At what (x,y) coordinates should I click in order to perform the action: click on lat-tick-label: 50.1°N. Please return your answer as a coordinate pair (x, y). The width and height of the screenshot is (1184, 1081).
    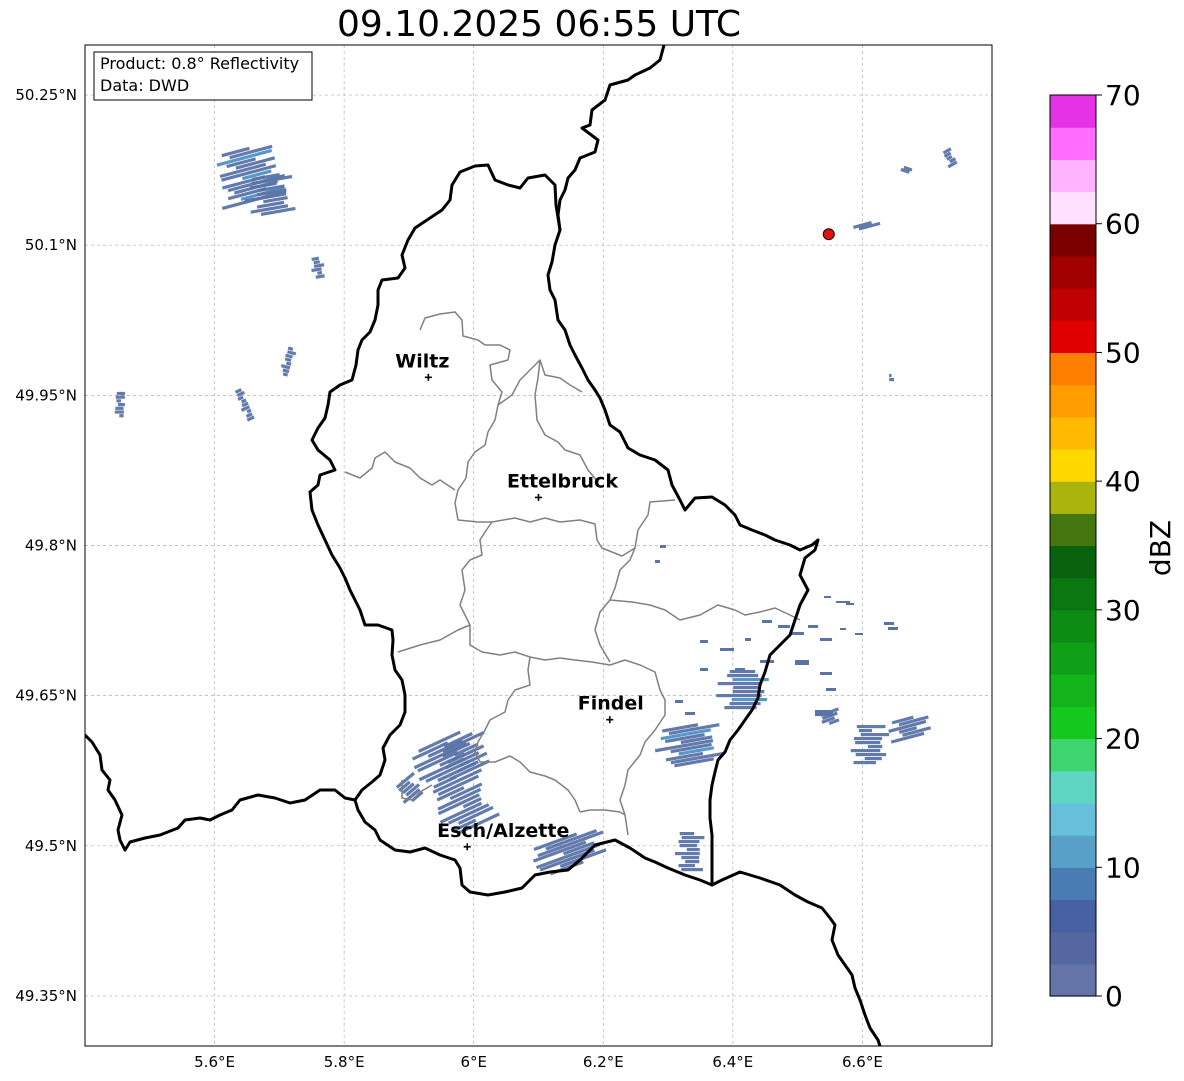
    Looking at the image, I should click on (51, 245).